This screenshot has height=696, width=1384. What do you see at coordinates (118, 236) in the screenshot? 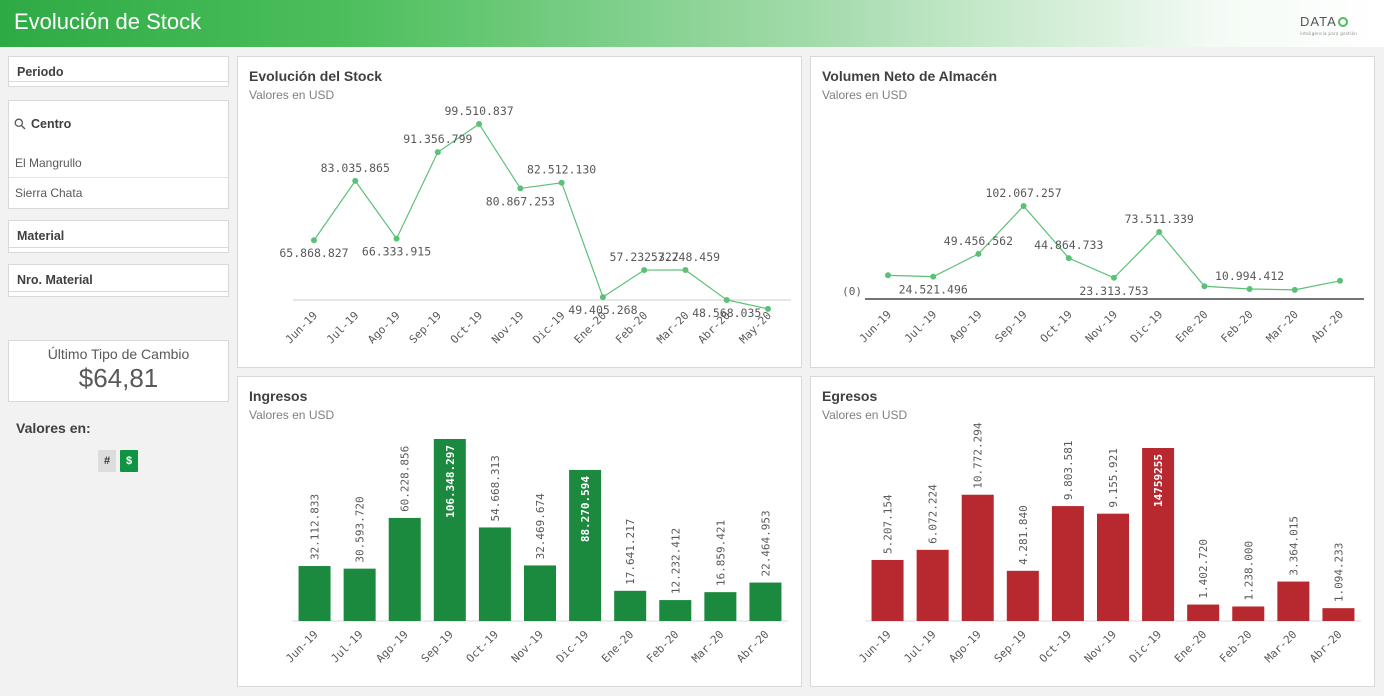
I see `filter-material: Material` at bounding box center [118, 236].